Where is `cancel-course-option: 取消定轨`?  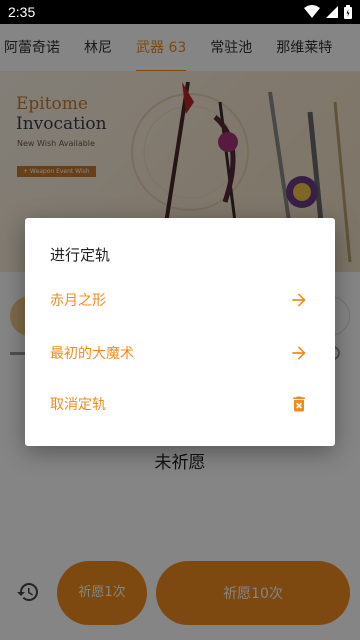
cancel-course-option: 取消定轨 is located at coordinates (180, 404).